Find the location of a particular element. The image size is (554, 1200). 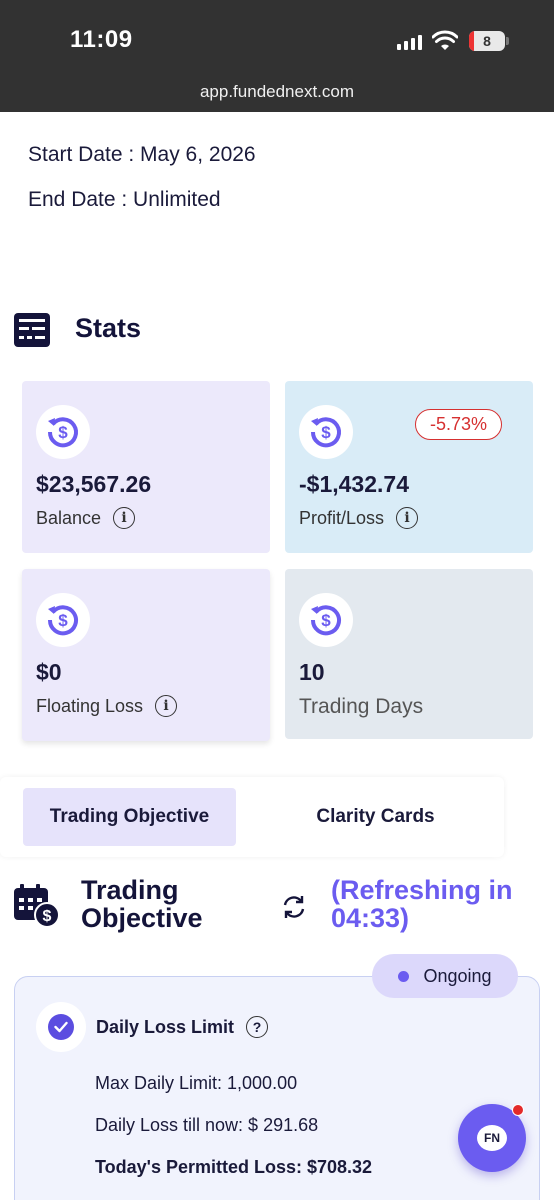

battery-level: 8 is located at coordinates (487, 41).